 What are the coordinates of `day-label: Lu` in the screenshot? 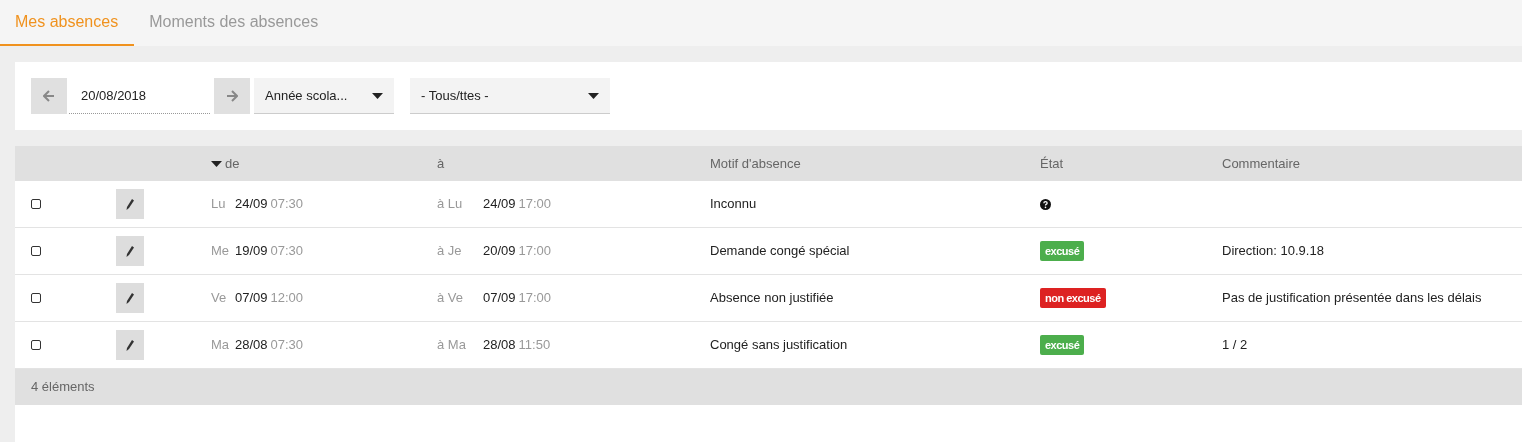 It's located at (219, 204).